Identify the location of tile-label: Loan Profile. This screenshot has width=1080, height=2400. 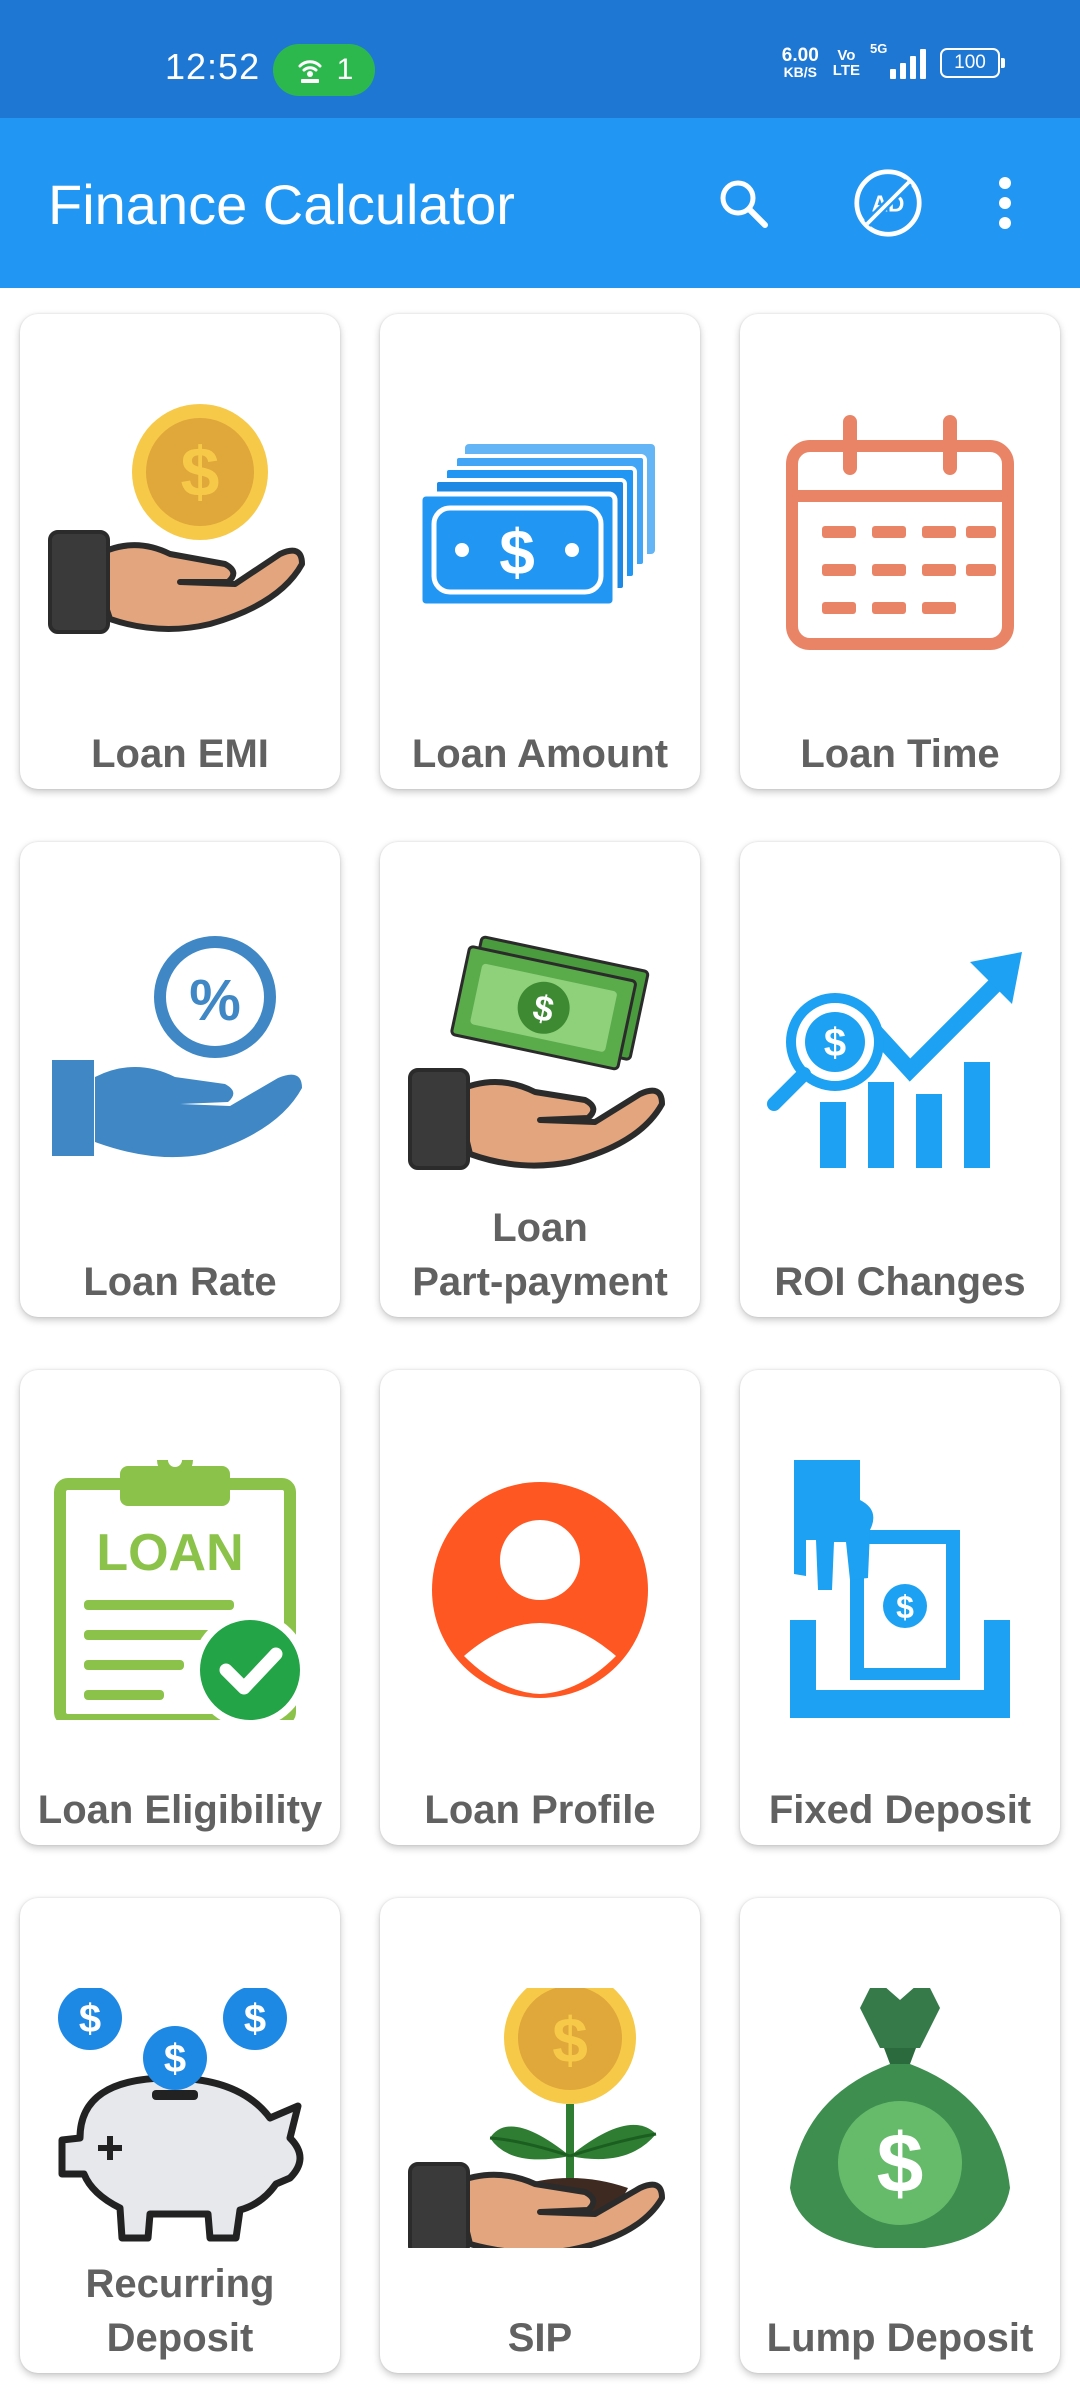
(540, 1810).